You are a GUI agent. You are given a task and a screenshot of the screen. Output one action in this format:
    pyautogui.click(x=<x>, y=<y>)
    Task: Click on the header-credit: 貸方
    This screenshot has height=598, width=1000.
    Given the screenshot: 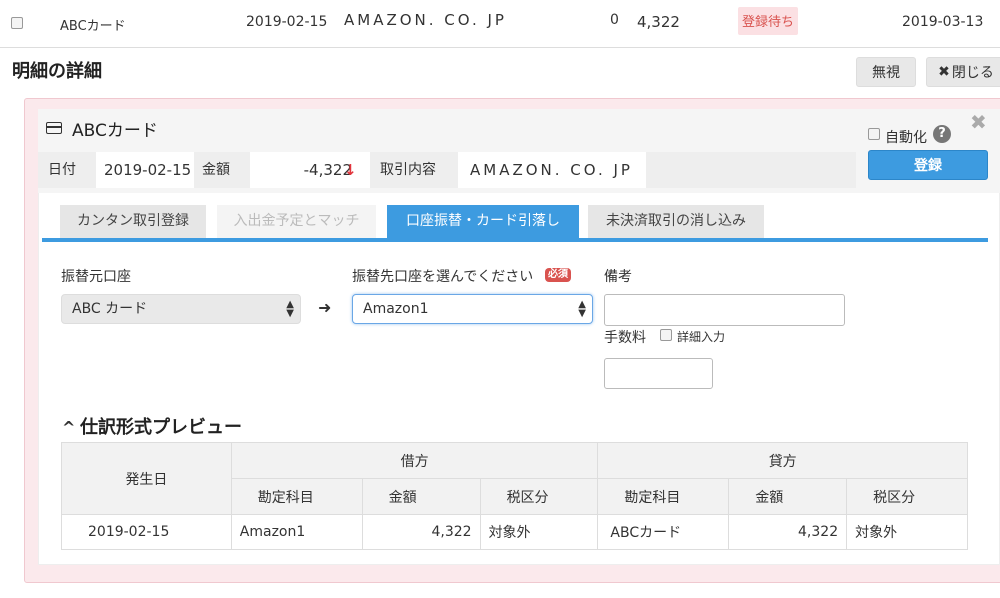 What is the action you would take?
    pyautogui.click(x=782, y=460)
    